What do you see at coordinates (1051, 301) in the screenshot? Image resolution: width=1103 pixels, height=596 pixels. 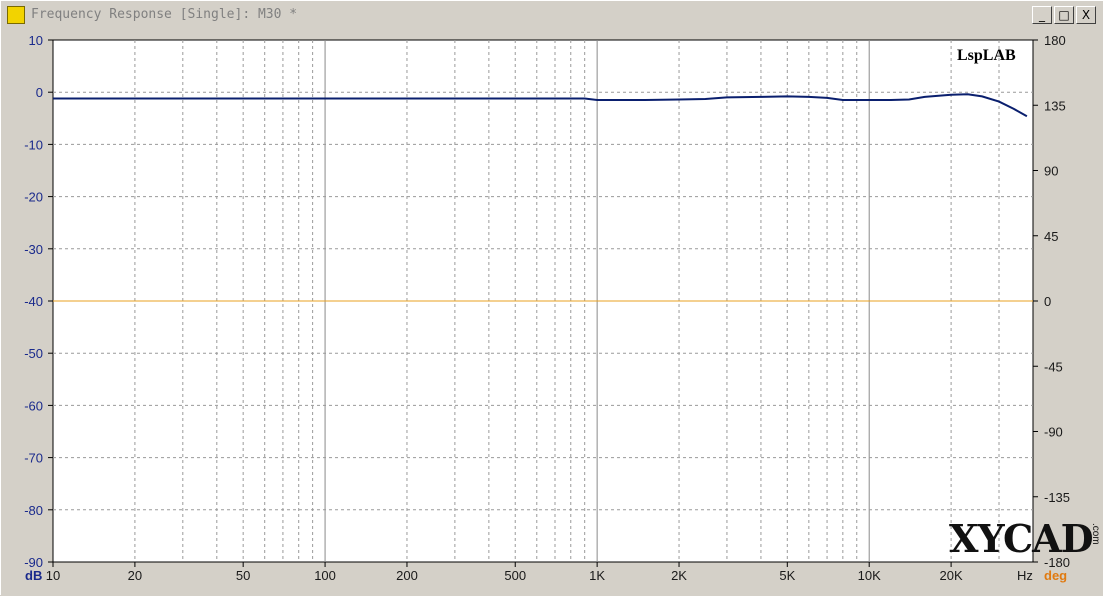 I see `y-axis-right: 18013590450-45-90-135-180` at bounding box center [1051, 301].